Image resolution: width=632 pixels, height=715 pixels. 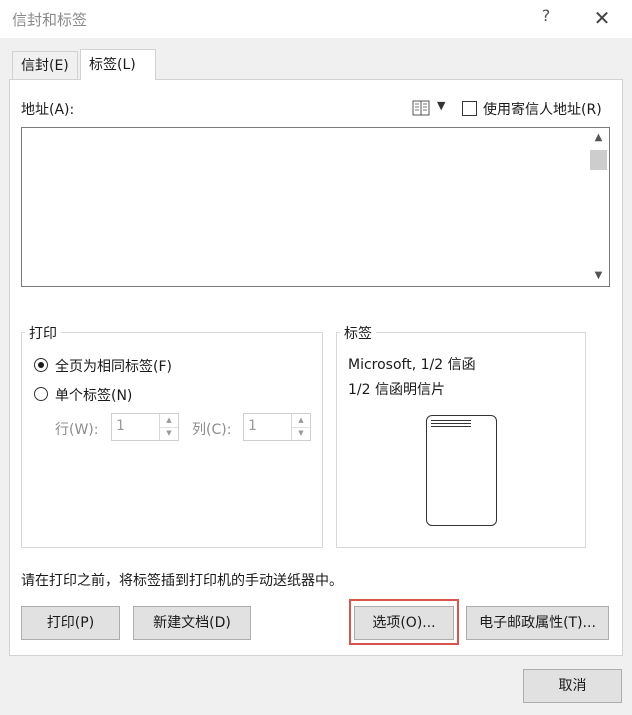 I want to click on radio-selected-dot, so click(x=41, y=365).